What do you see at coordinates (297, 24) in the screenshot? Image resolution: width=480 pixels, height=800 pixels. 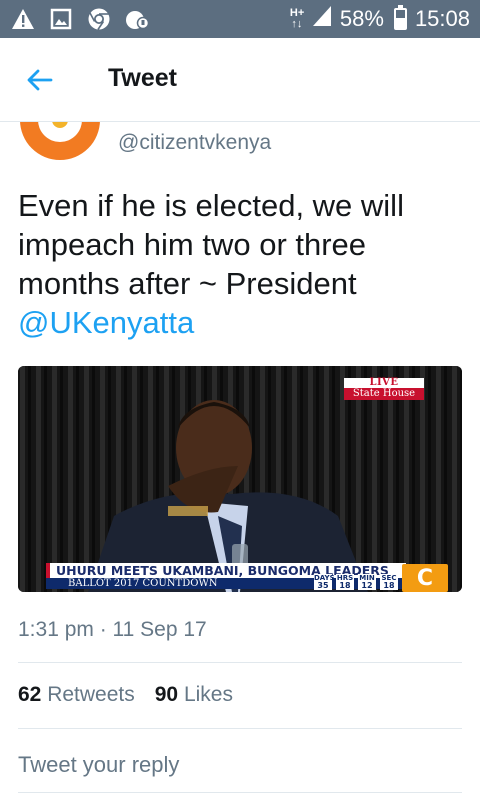 I see `network-activity-arrows: ↑↓` at bounding box center [297, 24].